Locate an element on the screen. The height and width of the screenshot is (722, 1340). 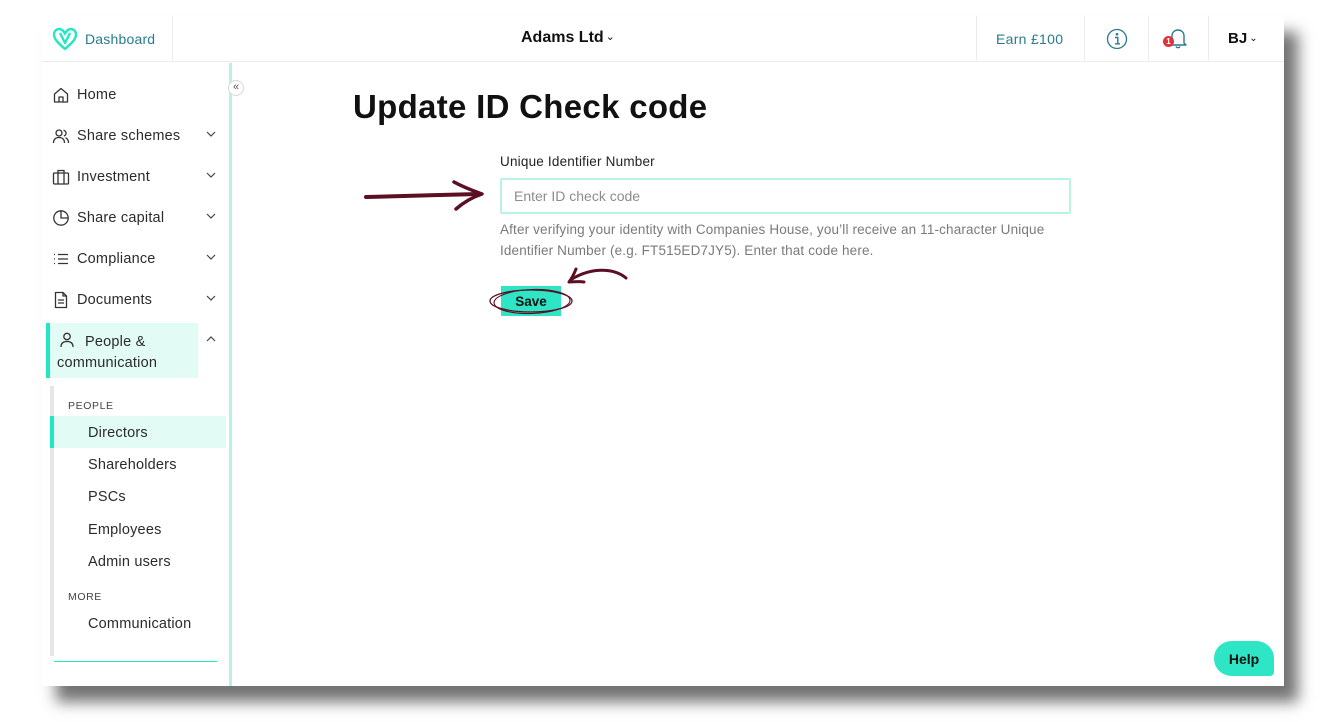
user-initials: BJ is located at coordinates (1238, 38).